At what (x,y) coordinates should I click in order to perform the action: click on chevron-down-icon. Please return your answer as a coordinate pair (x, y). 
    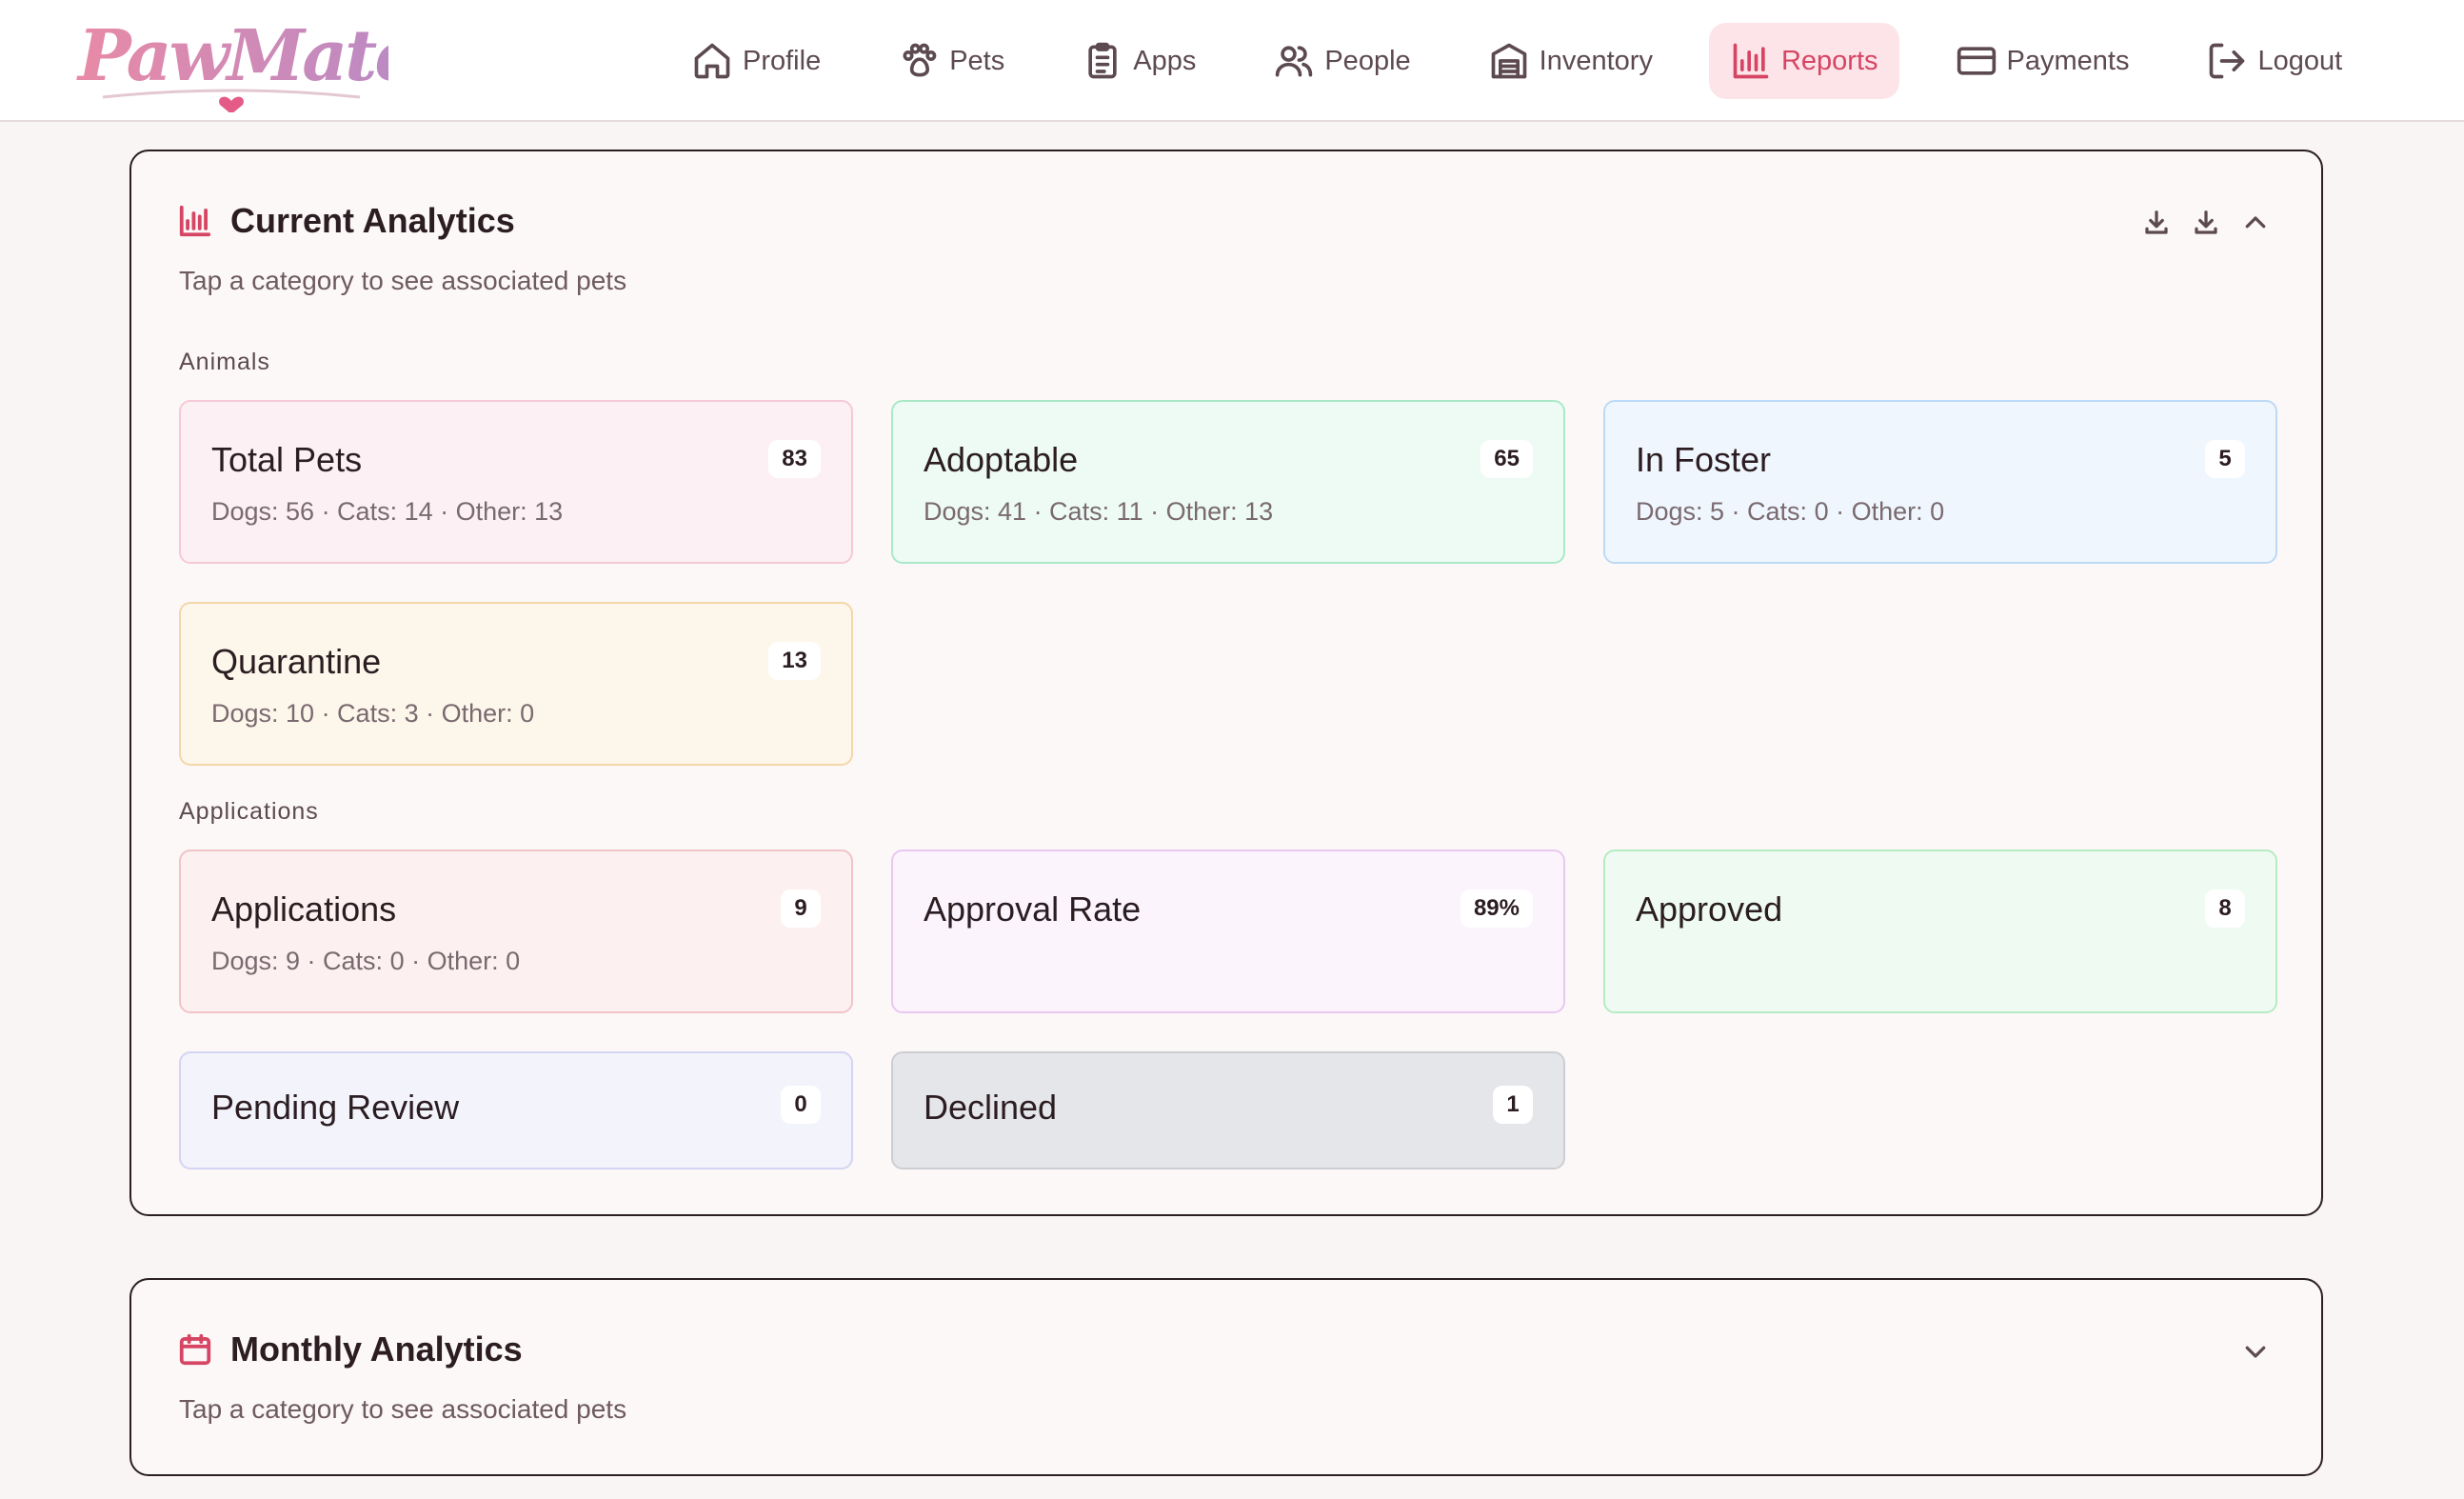
    Looking at the image, I should click on (2255, 1351).